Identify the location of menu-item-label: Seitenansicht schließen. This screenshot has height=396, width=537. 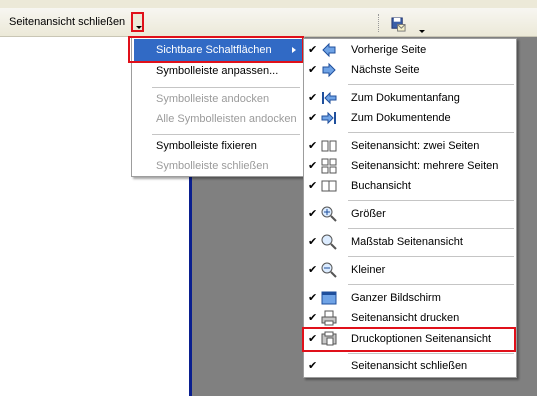
(409, 366).